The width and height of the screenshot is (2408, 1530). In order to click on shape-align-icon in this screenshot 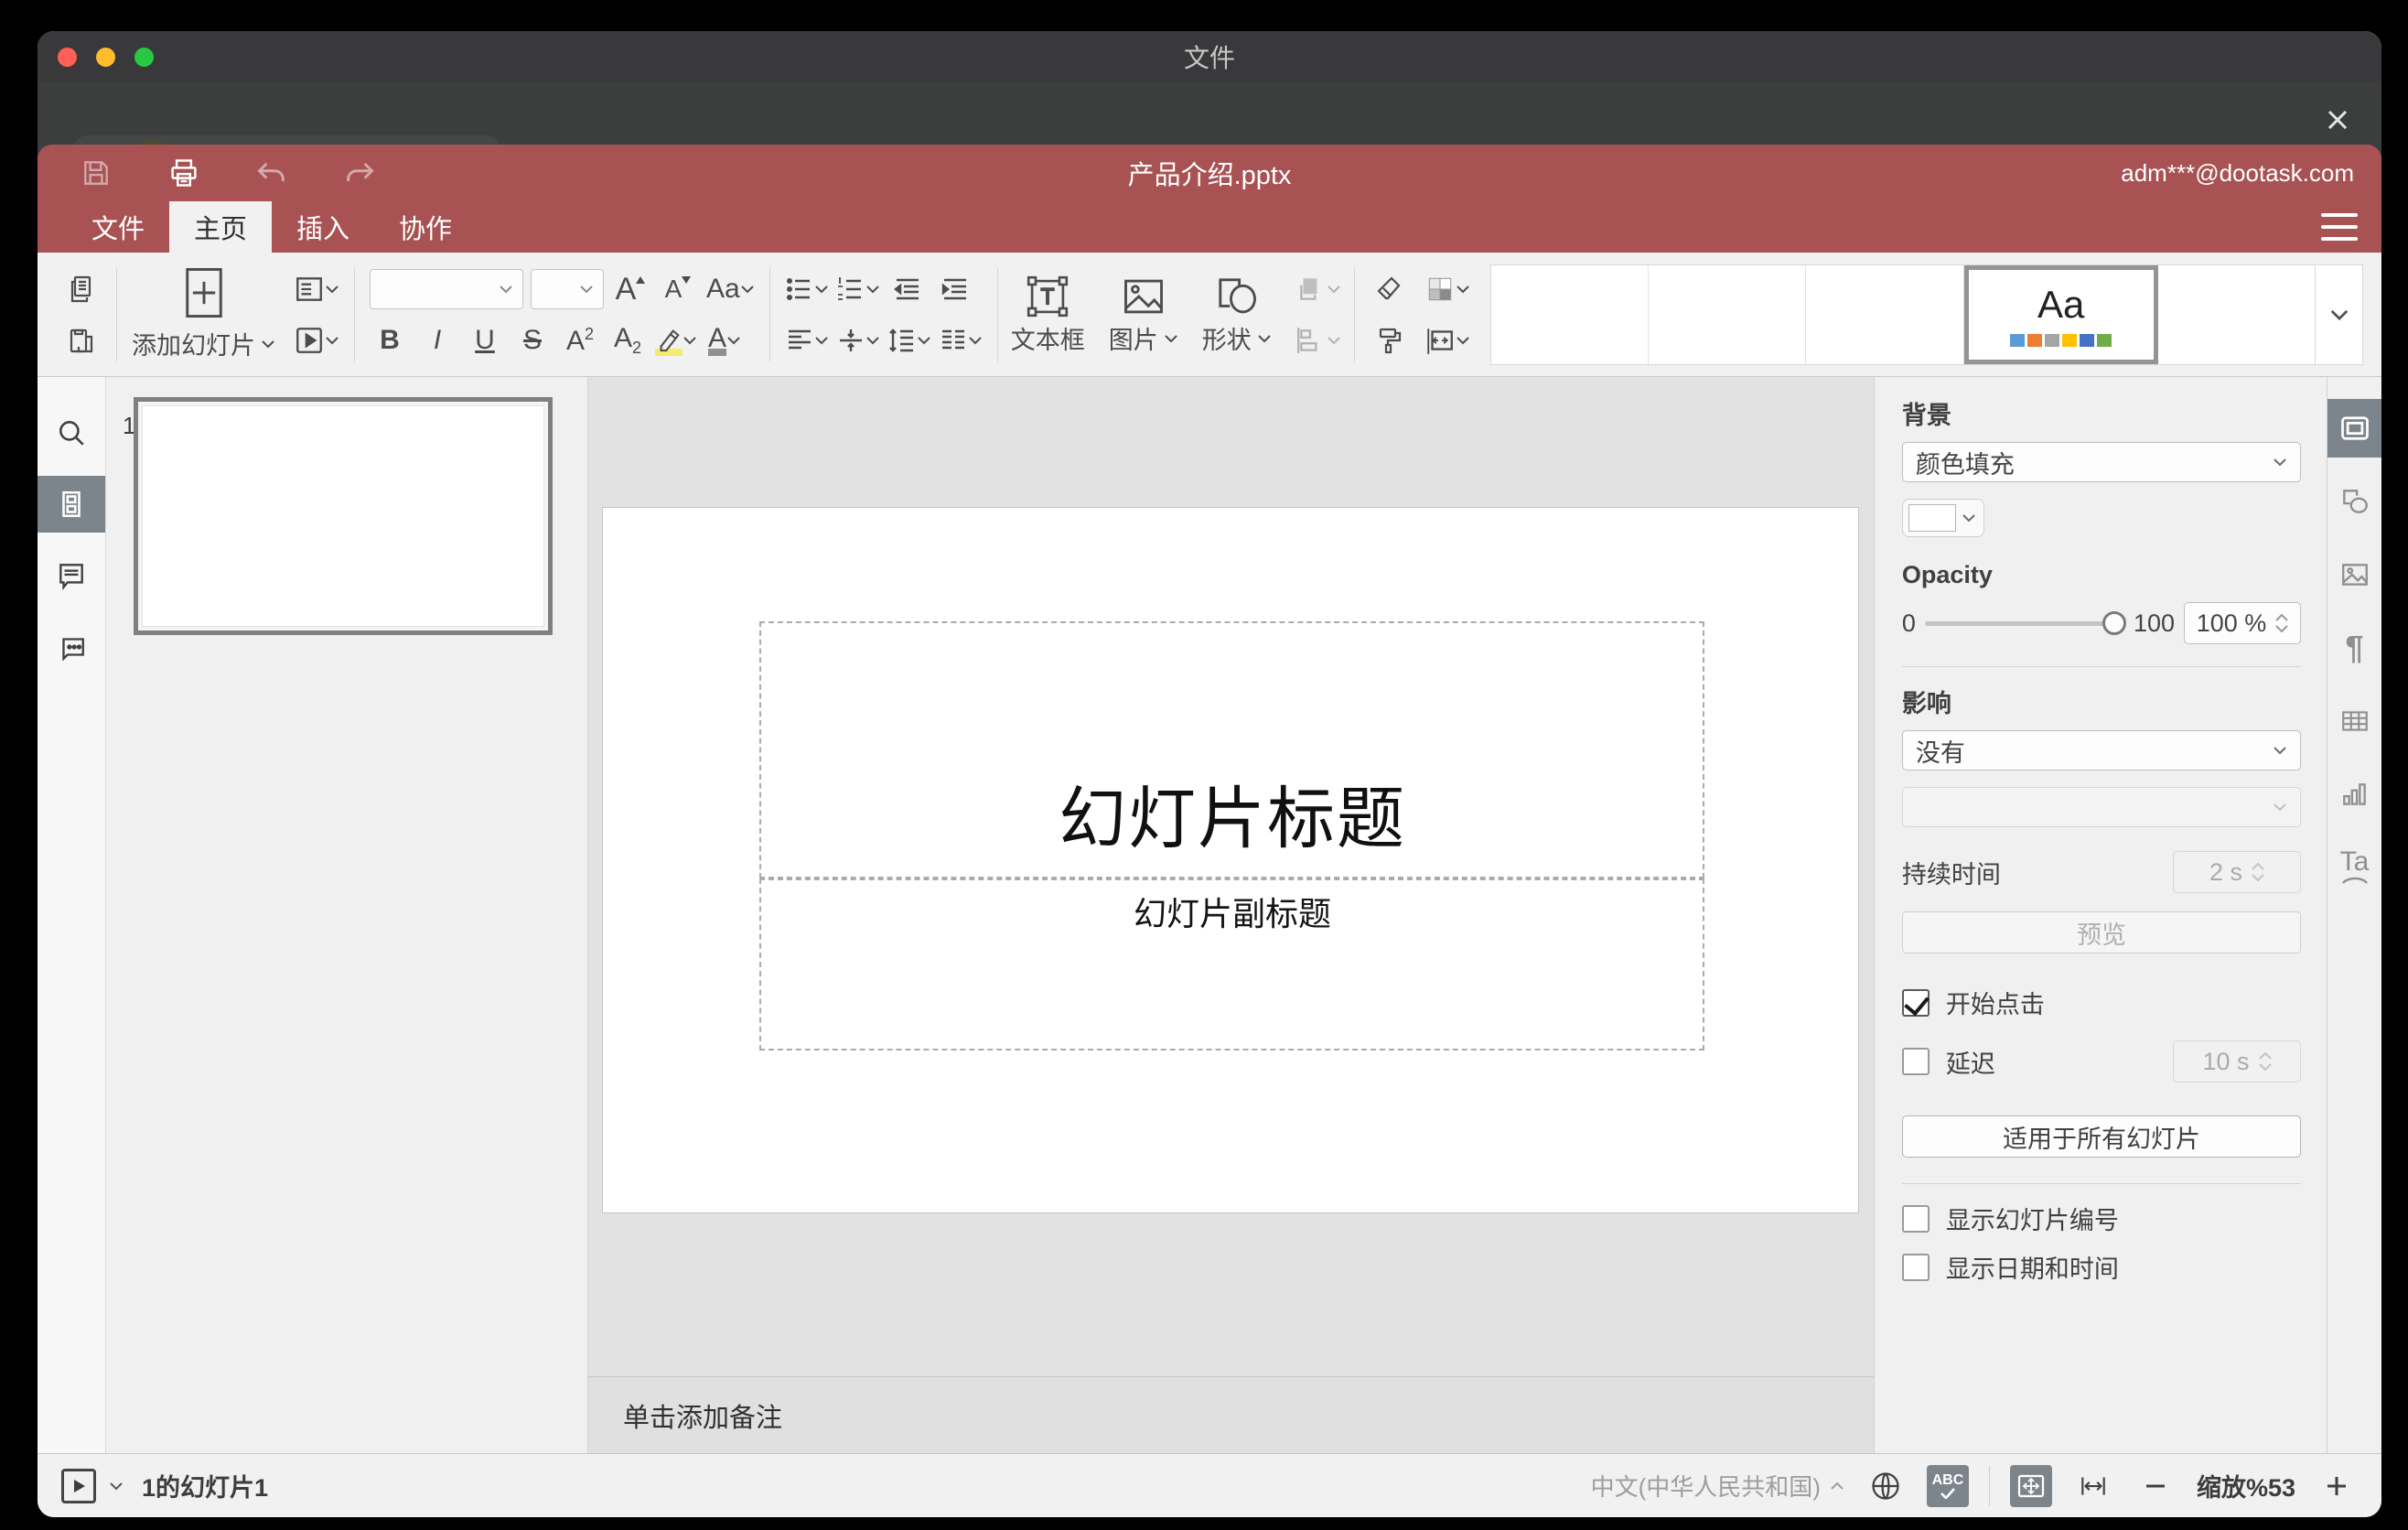, I will do `click(1306, 340)`.